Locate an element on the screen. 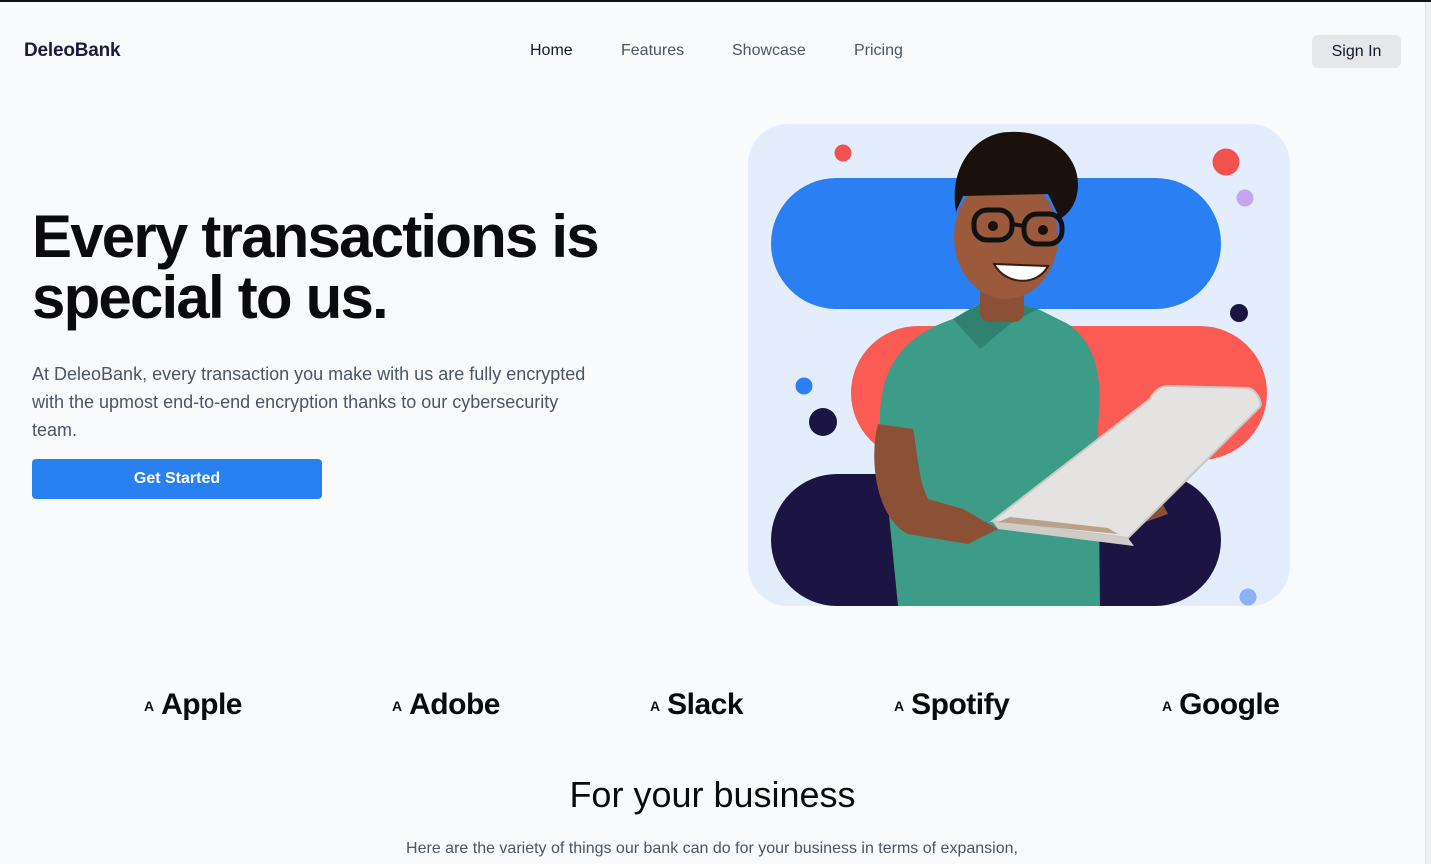 The width and height of the screenshot is (1431, 864). partner-logo-adobe: A Adobe is located at coordinates (446, 705).